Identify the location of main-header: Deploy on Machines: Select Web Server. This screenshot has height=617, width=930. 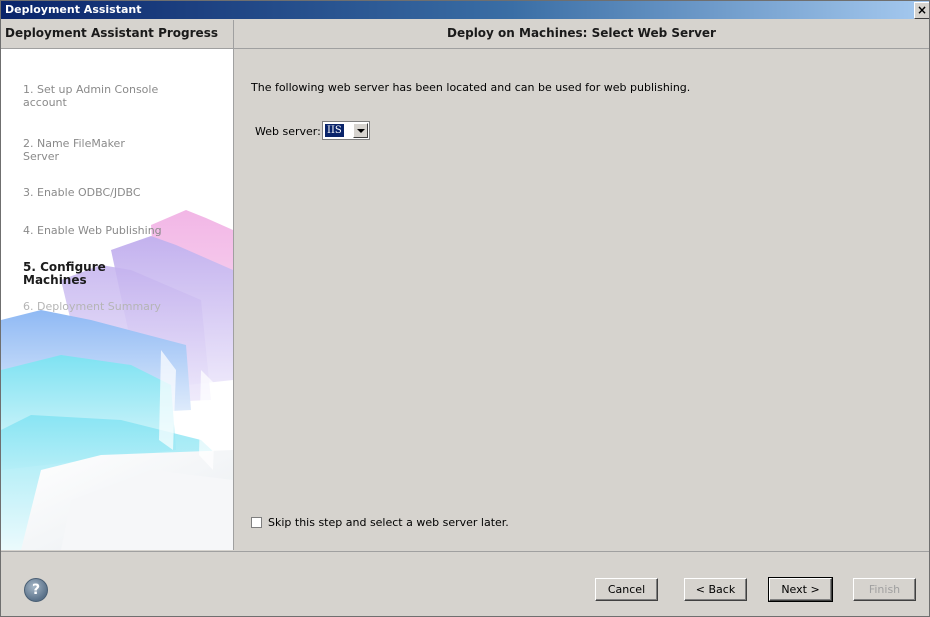
(581, 34).